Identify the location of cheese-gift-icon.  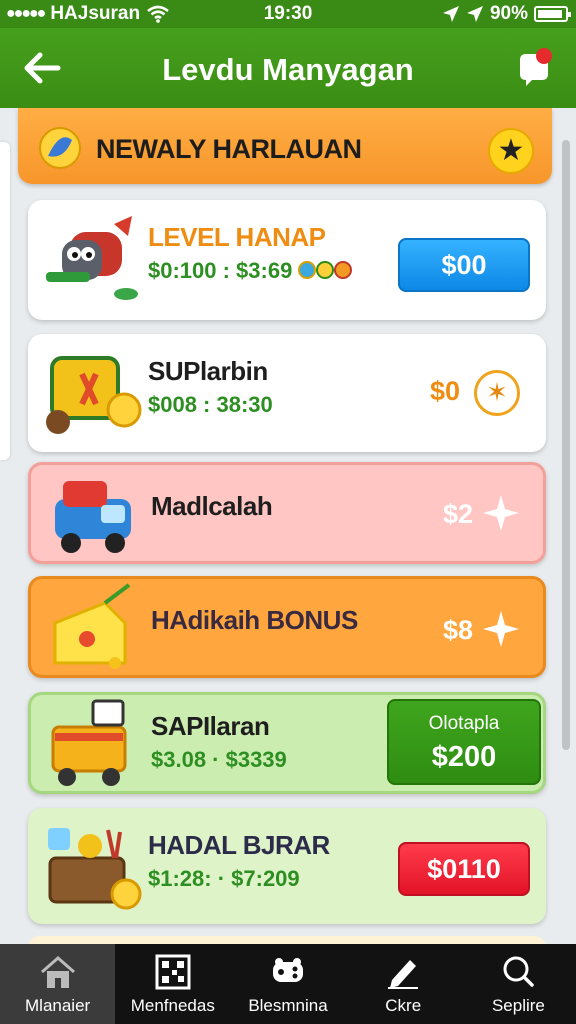
(92, 626).